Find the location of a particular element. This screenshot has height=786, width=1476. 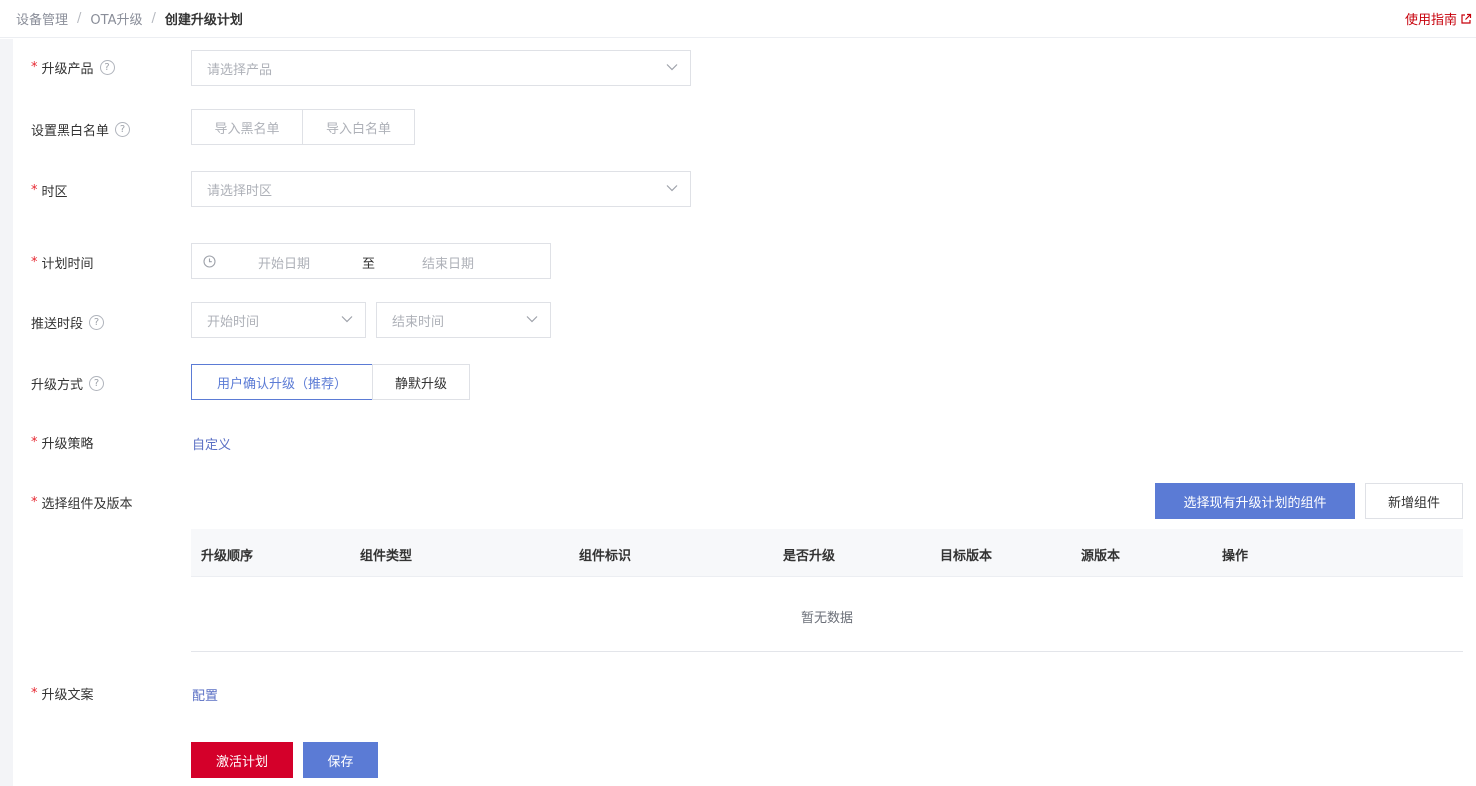

import-blacklist-button: 导入黑名单 is located at coordinates (247, 127).